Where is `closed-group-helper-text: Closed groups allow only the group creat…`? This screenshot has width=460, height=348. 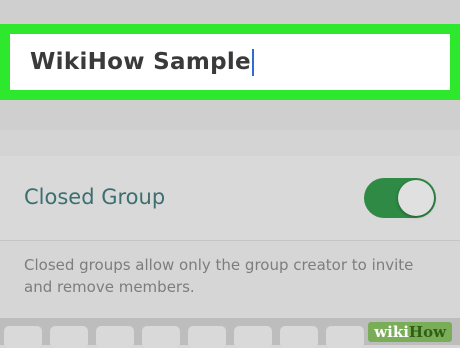
closed-group-helper-text: Closed groups allow only the group creat… is located at coordinates (219, 276).